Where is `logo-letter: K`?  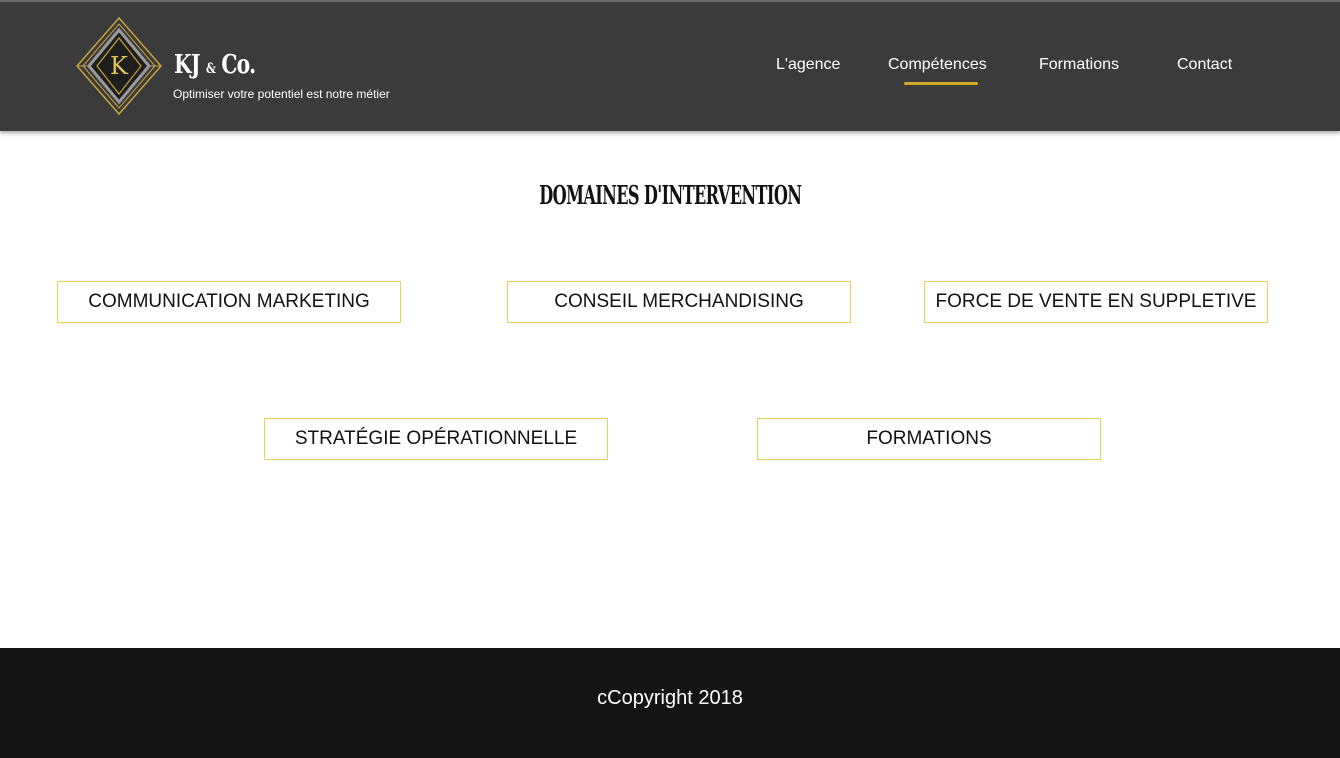
logo-letter: K is located at coordinates (119, 66).